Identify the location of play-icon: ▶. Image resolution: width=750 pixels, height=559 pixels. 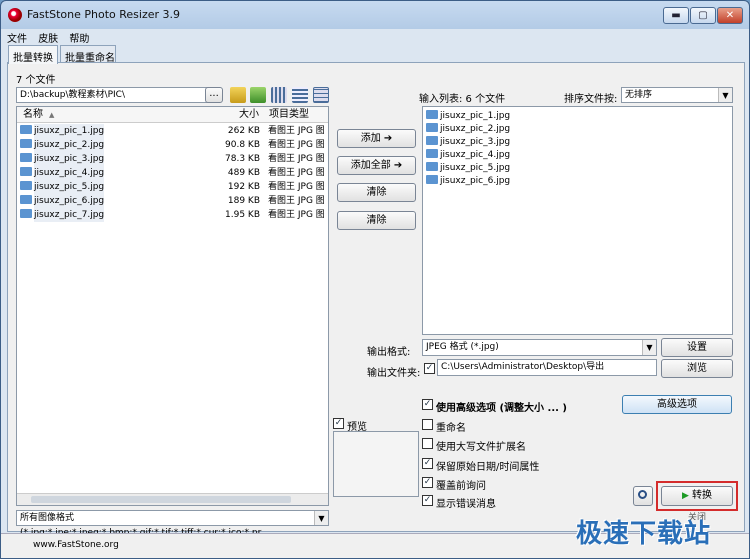
(685, 496).